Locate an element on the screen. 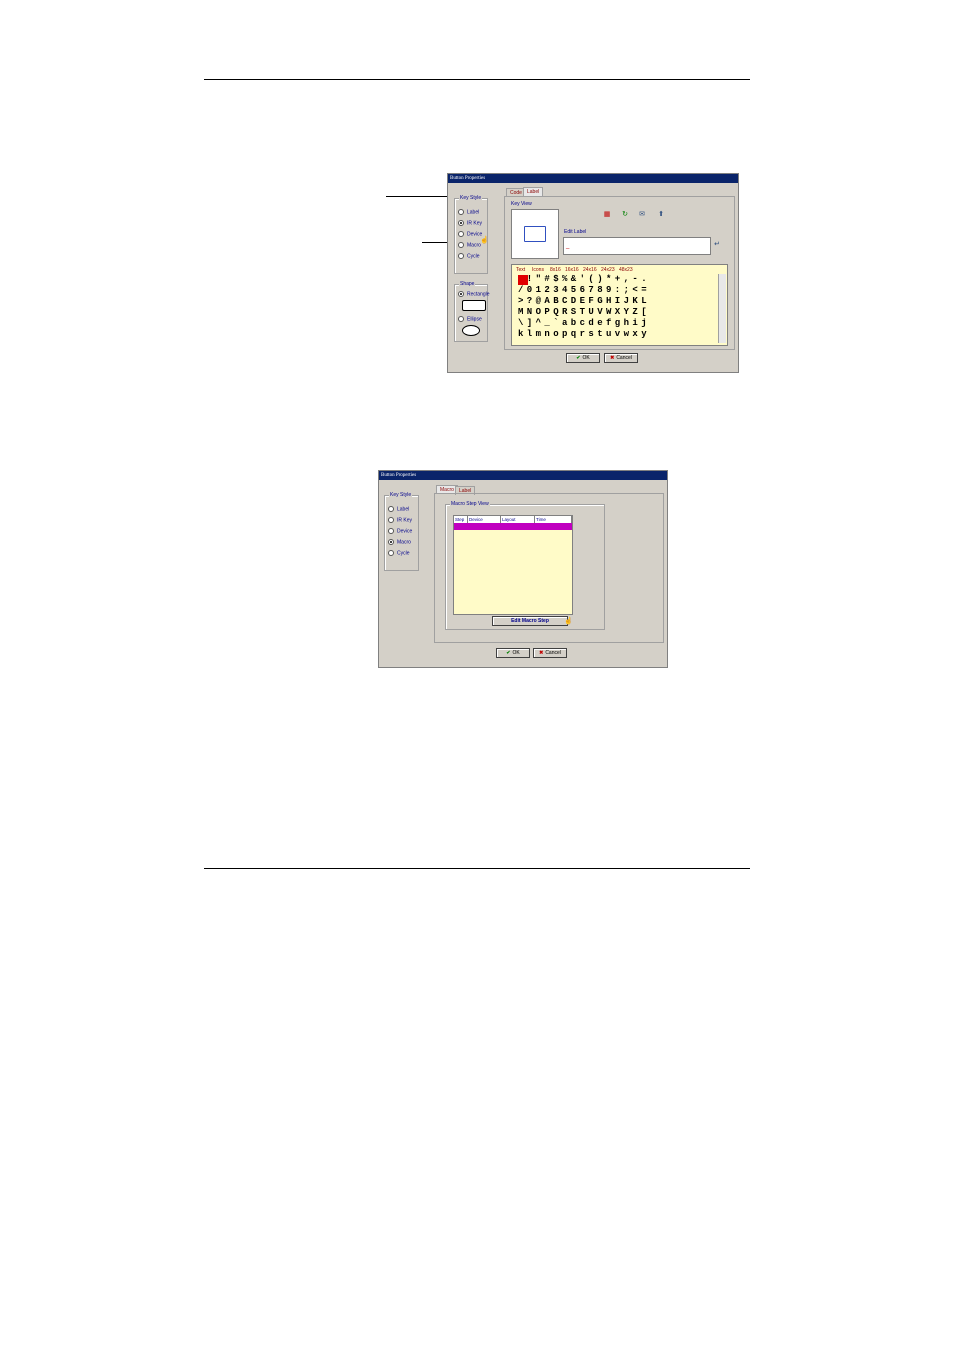  key-preview-button is located at coordinates (535, 234).